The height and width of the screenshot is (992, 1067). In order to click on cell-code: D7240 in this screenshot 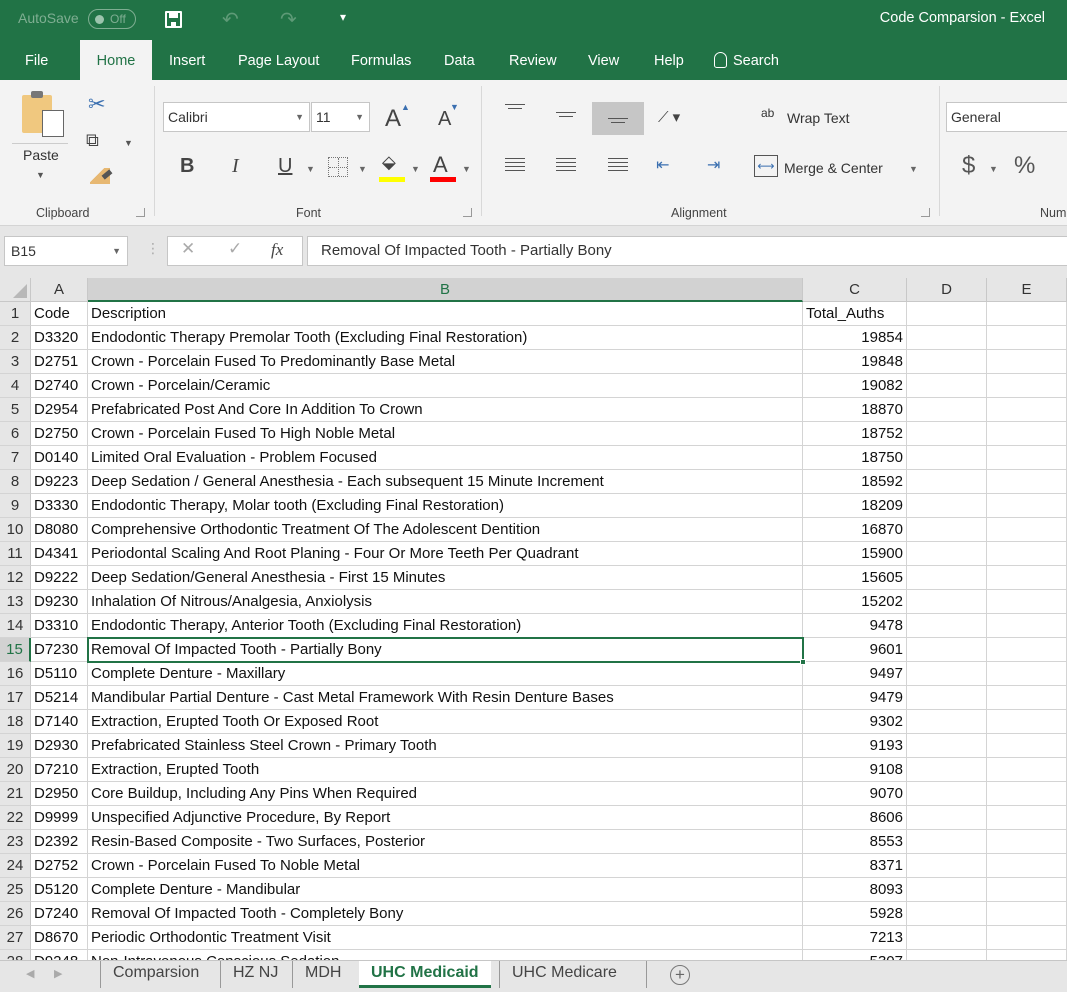, I will do `click(59, 914)`.